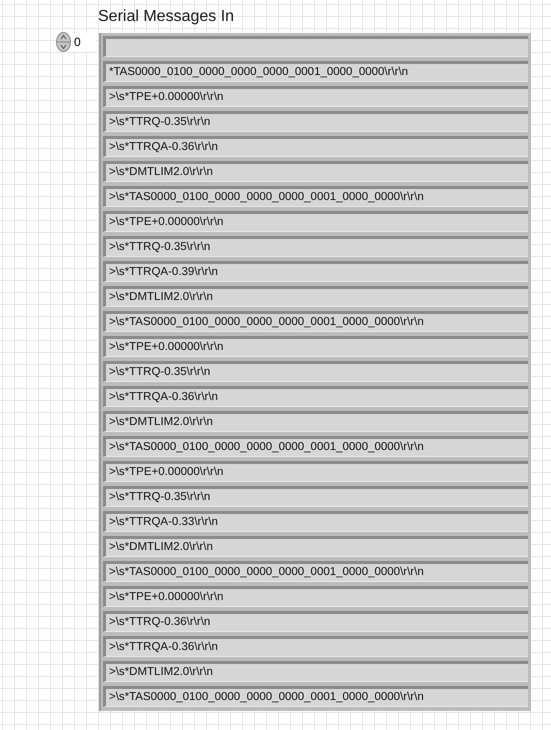 Image resolution: width=551 pixels, height=730 pixels. Describe the element at coordinates (315, 71) in the screenshot. I see `string-element: *TAS0000_0100_0000_0000_0000_0001_0000_0000\r\r\n` at that location.